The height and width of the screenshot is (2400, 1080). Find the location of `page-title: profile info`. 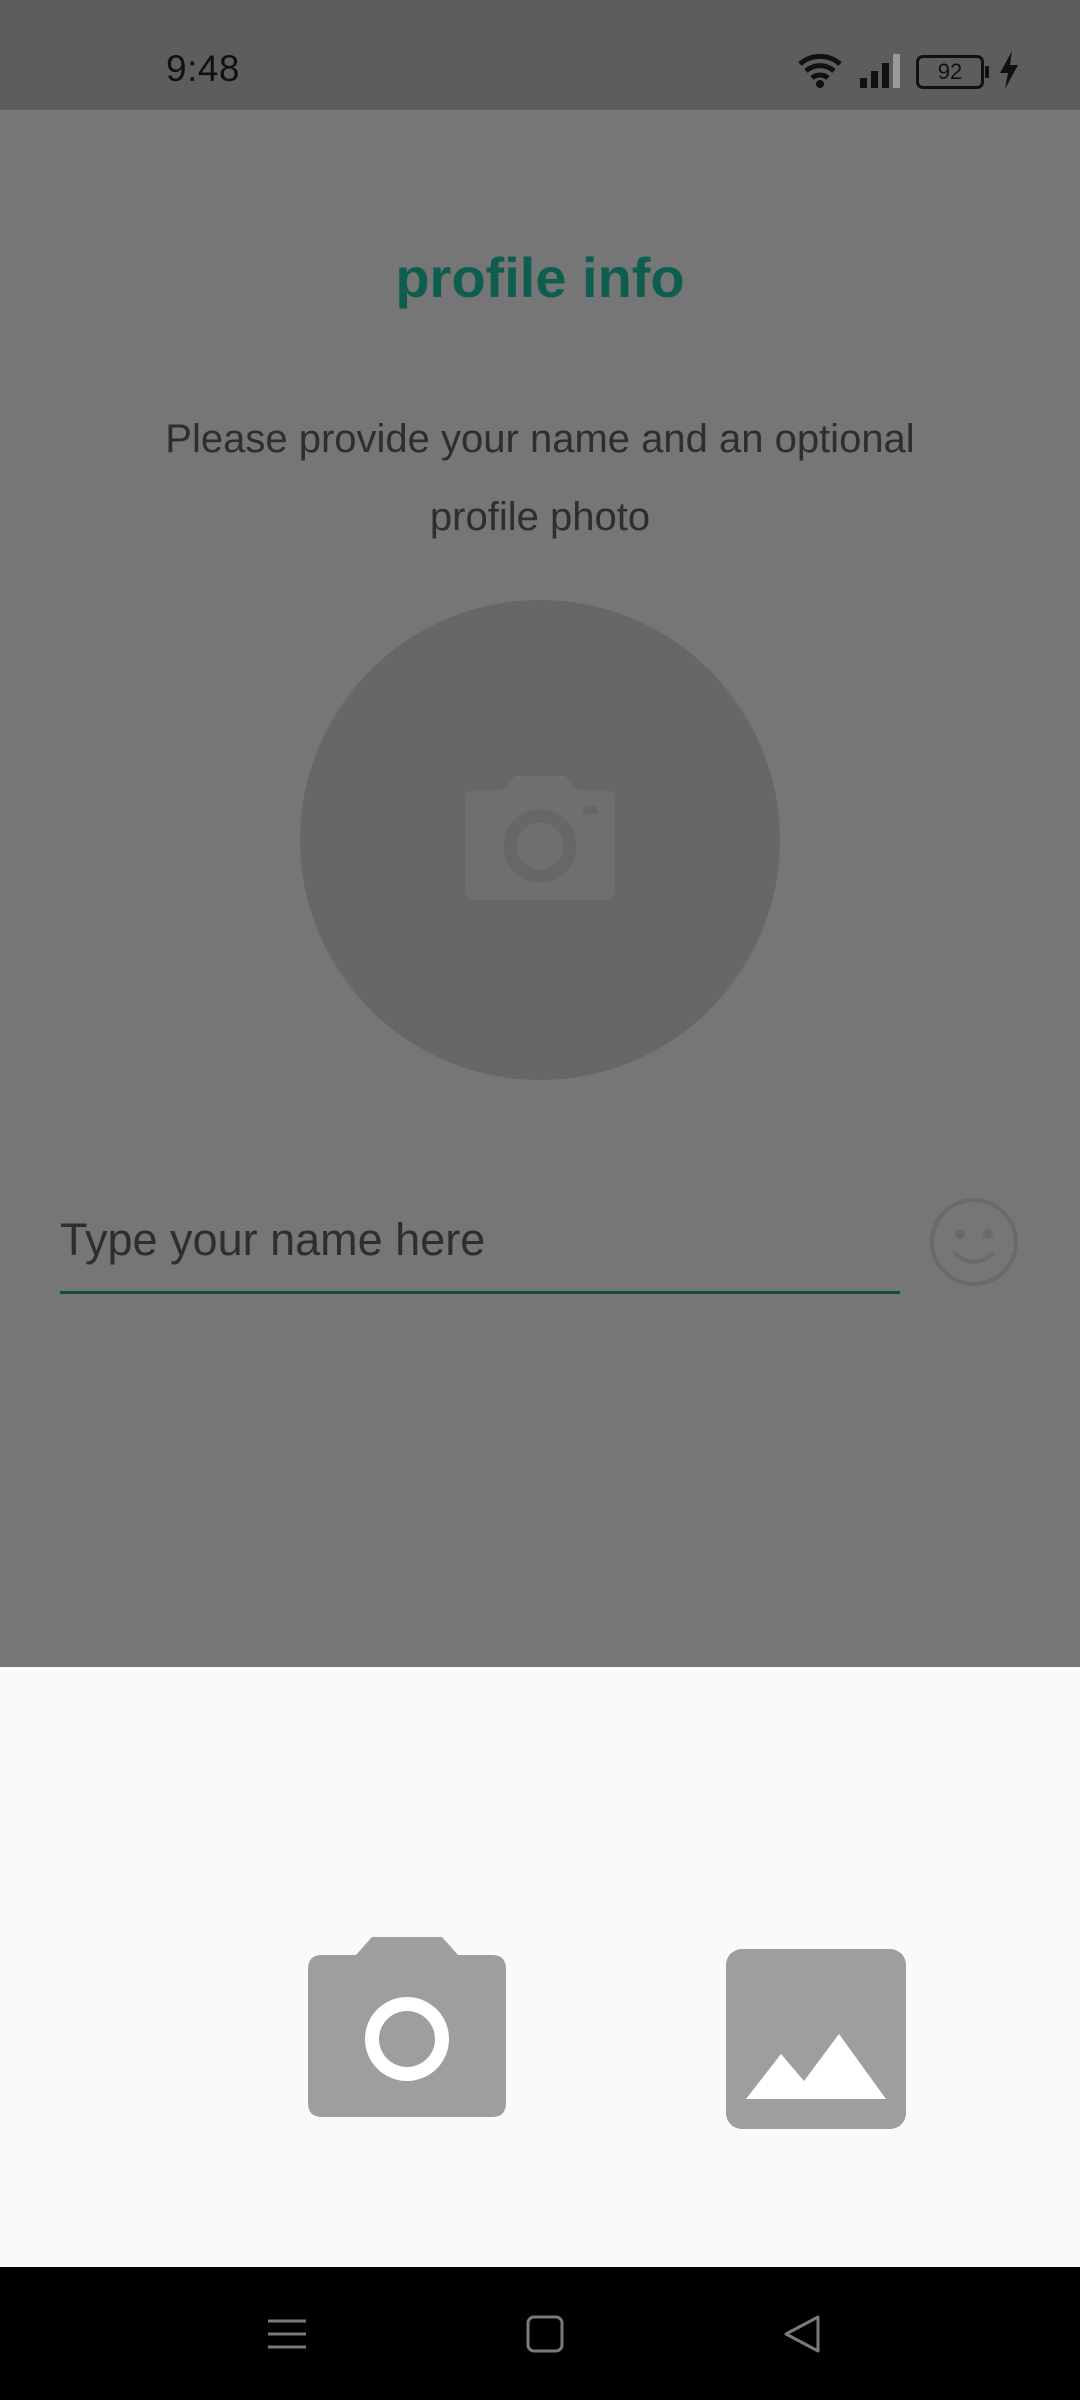

page-title: profile info is located at coordinates (540, 277).